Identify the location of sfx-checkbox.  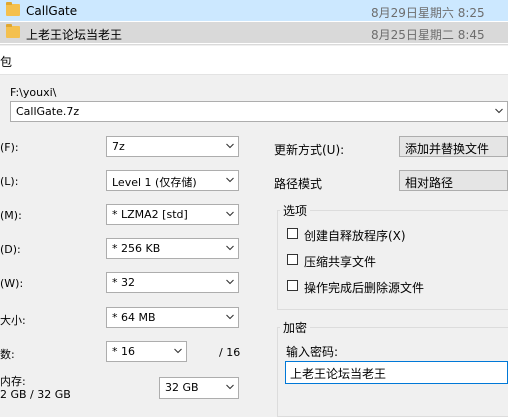
(292, 233).